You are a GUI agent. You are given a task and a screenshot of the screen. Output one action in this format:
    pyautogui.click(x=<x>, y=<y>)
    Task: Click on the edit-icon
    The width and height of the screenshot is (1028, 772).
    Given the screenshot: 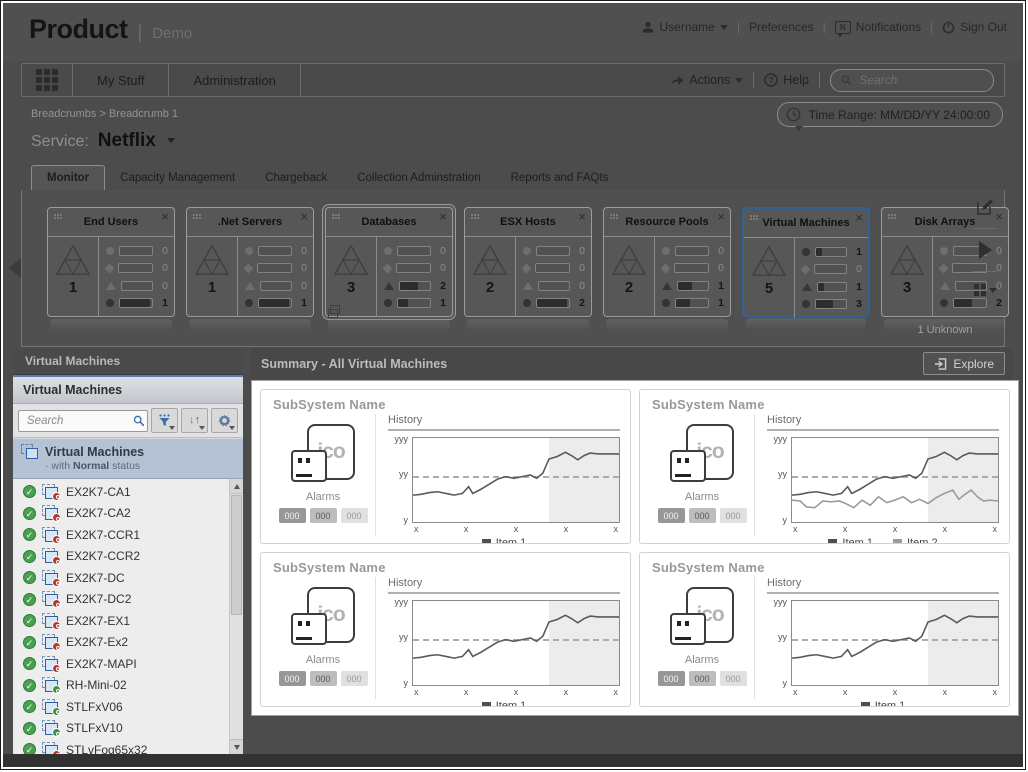 What is the action you would take?
    pyautogui.click(x=985, y=207)
    